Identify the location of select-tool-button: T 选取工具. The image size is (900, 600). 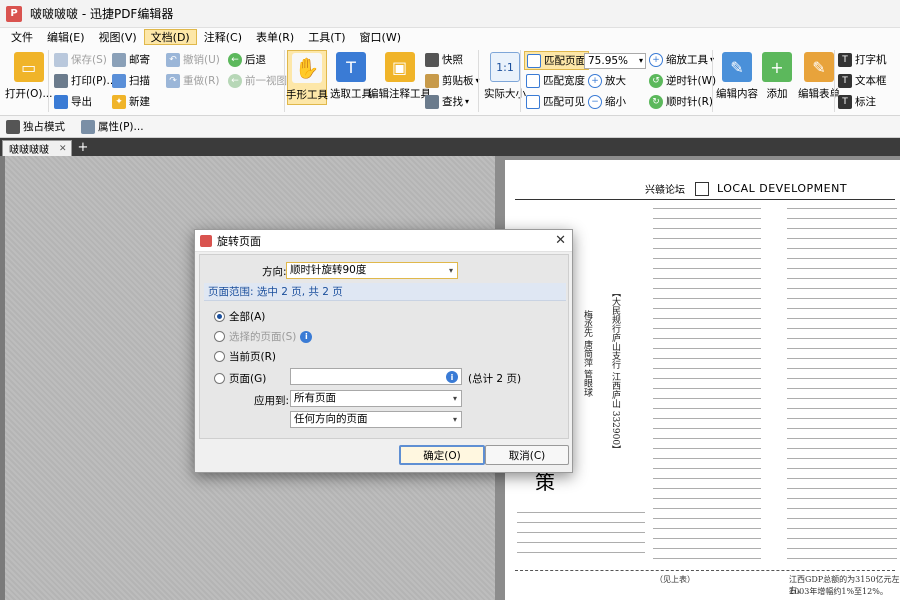
(351, 76).